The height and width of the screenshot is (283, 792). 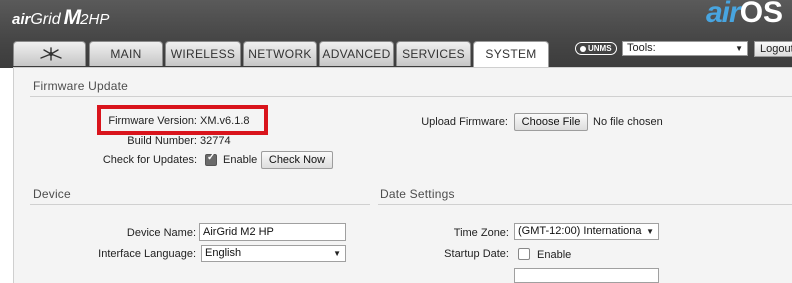 I want to click on firmware-section-title: Firmware Update, so click(x=81, y=86).